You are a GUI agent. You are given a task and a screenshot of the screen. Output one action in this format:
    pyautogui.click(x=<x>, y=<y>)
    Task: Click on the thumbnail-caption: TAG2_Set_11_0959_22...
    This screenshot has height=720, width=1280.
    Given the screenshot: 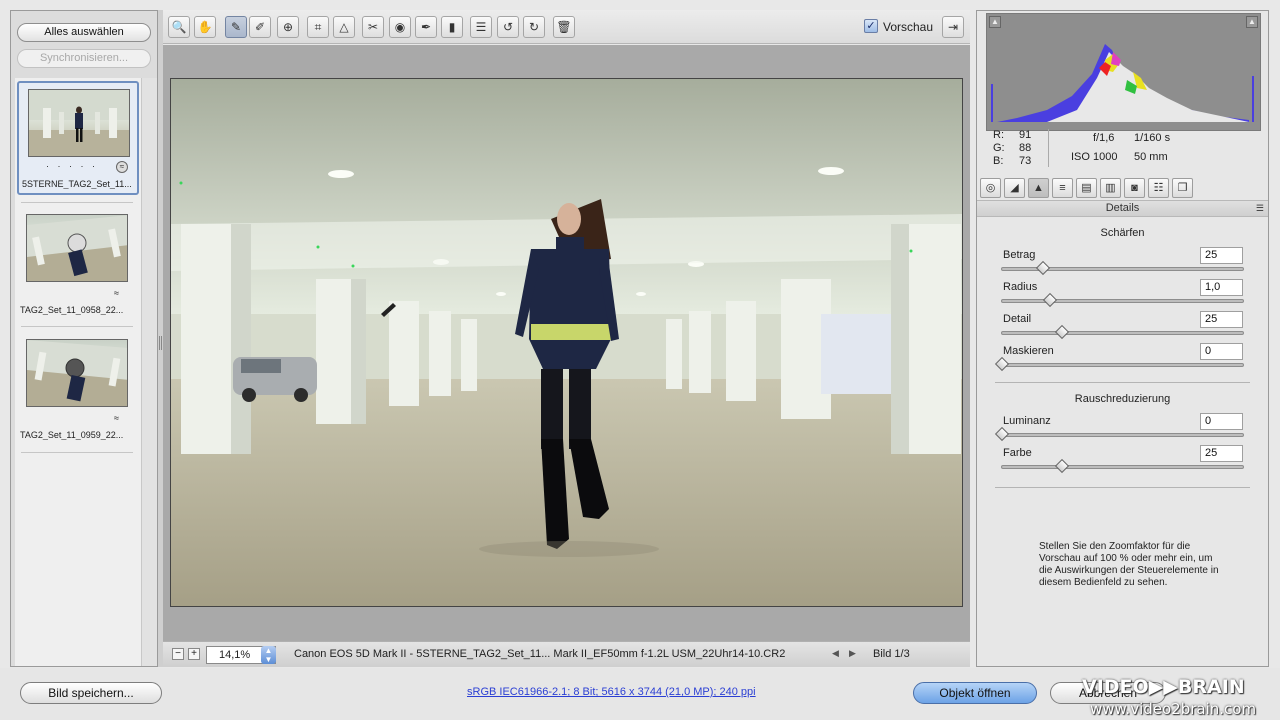 What is the action you would take?
    pyautogui.click(x=72, y=435)
    